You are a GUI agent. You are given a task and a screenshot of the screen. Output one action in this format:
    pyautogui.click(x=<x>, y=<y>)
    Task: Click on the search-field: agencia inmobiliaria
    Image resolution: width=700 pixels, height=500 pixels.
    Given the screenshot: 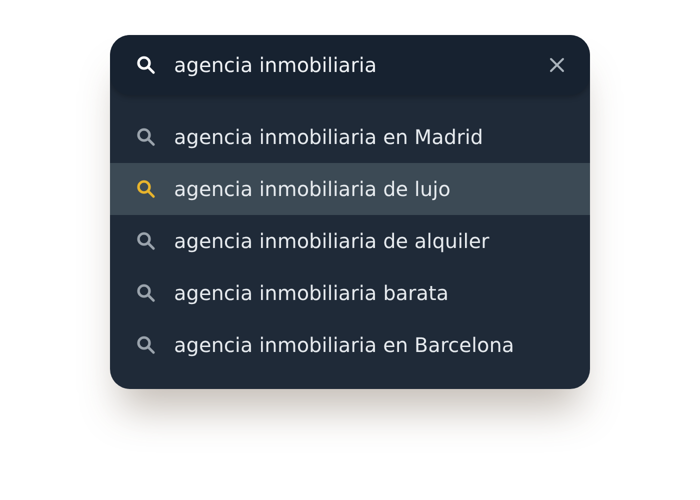 What is the action you would take?
    pyautogui.click(x=350, y=65)
    